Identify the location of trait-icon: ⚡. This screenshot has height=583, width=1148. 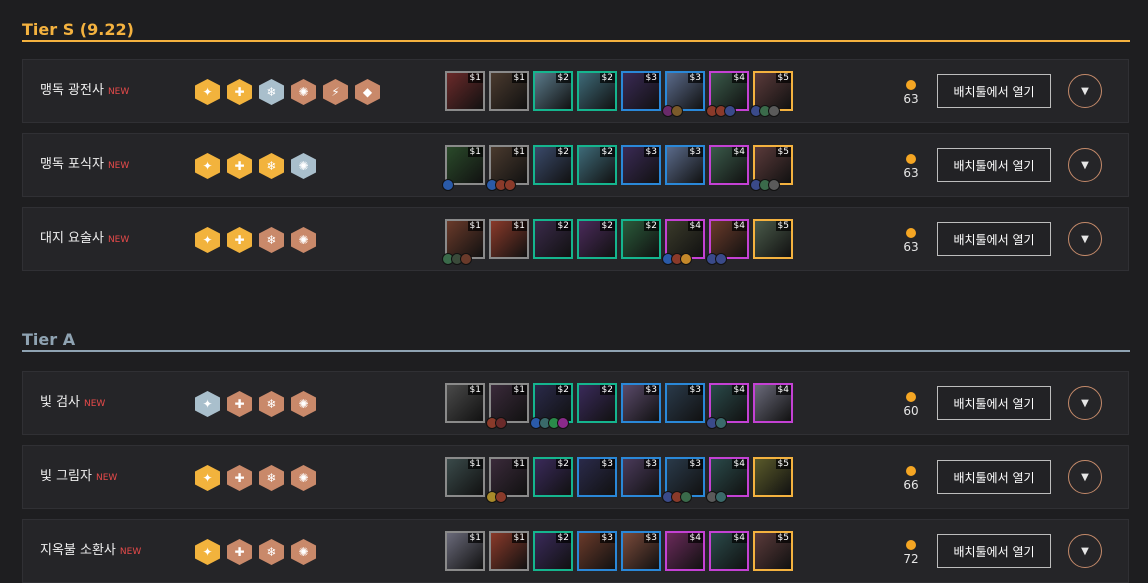
(335, 92).